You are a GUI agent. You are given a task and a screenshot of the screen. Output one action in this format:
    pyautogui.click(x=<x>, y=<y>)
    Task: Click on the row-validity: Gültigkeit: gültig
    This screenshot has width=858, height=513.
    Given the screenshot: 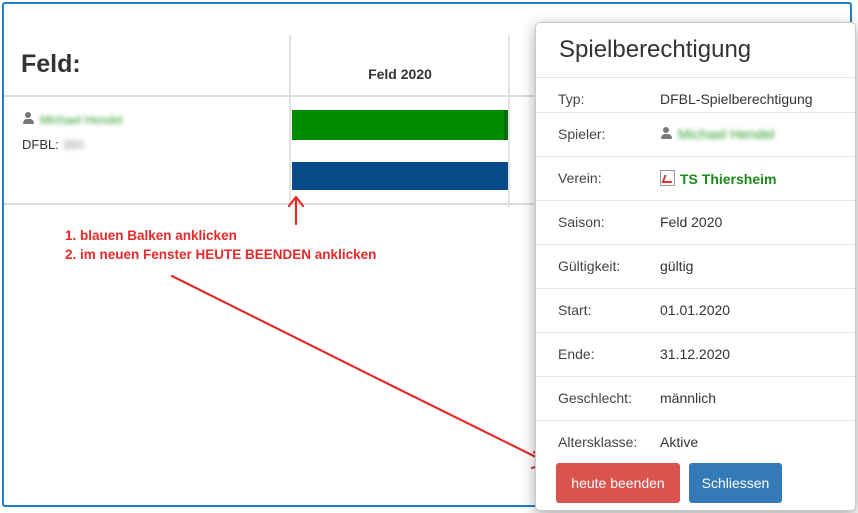 What is the action you would take?
    pyautogui.click(x=695, y=266)
    